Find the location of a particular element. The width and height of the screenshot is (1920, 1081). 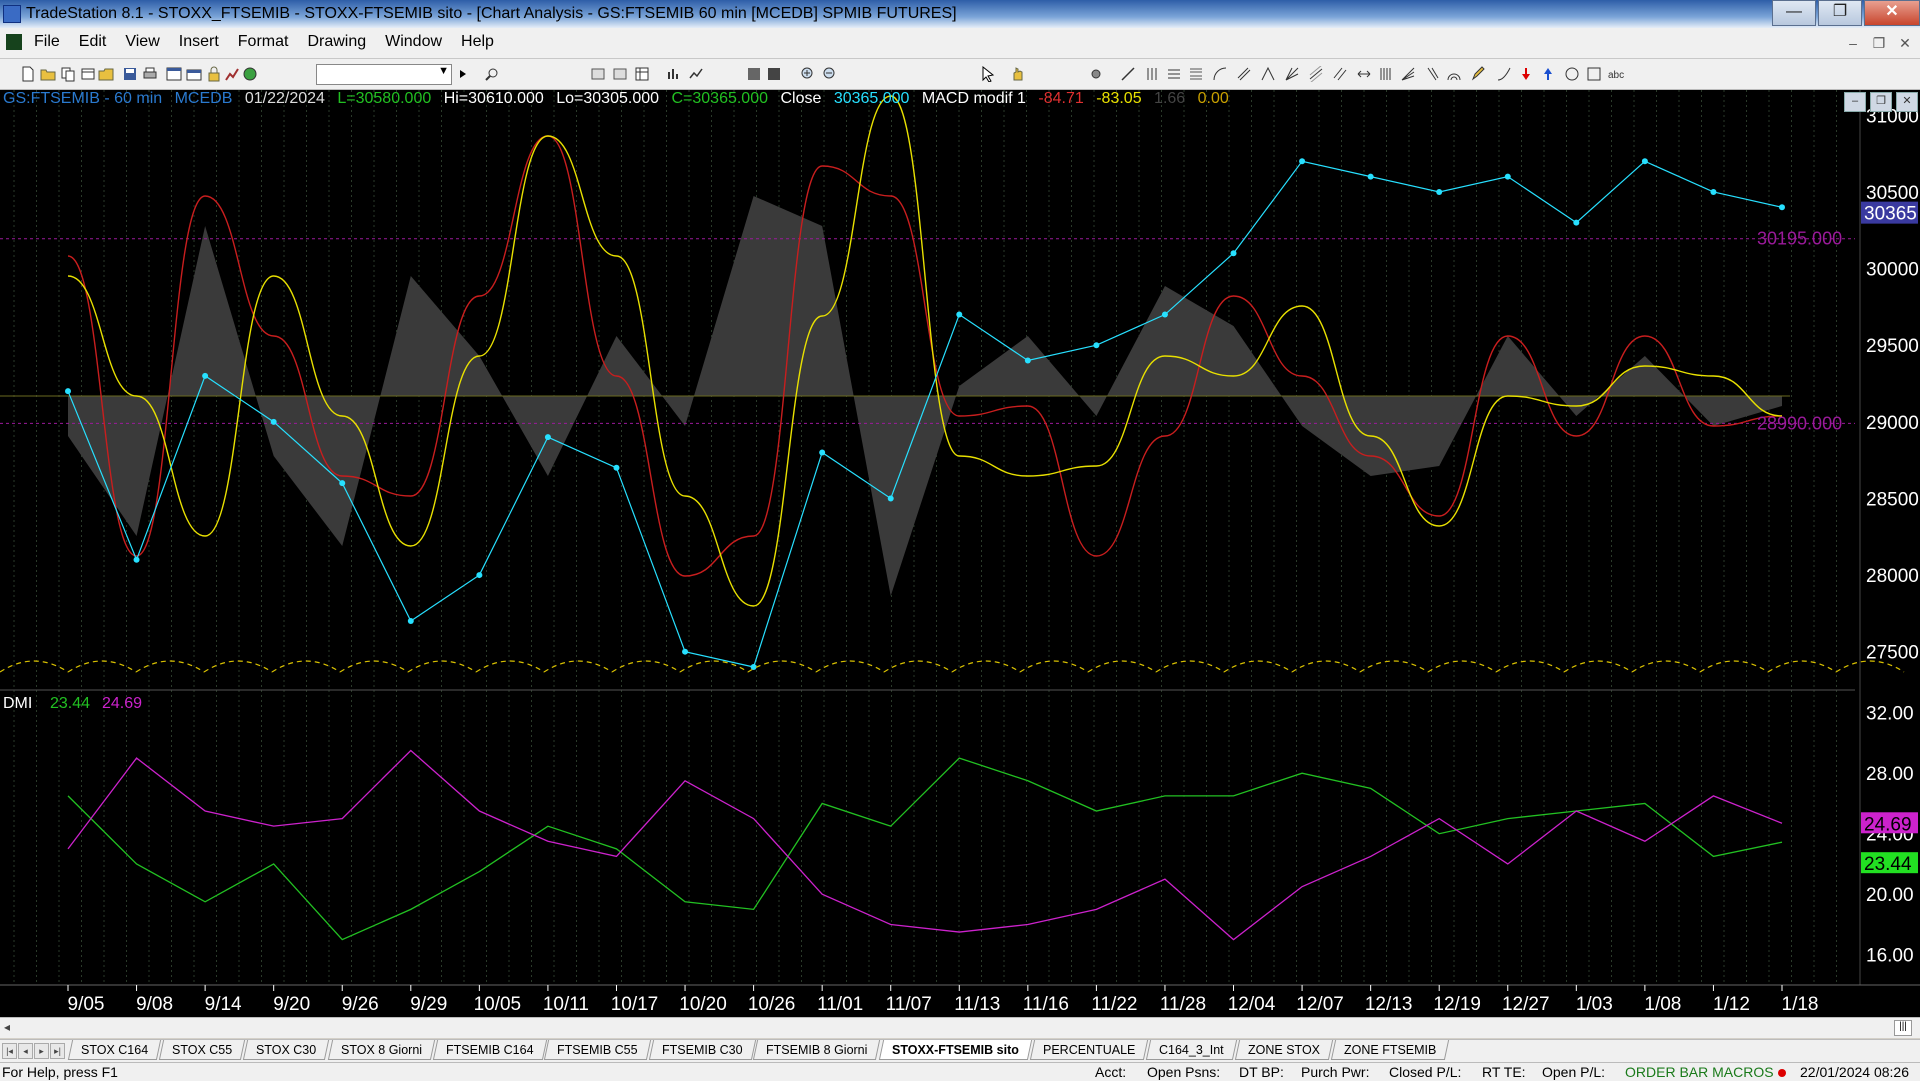

gann-fan-icon is located at coordinates (1292, 74).